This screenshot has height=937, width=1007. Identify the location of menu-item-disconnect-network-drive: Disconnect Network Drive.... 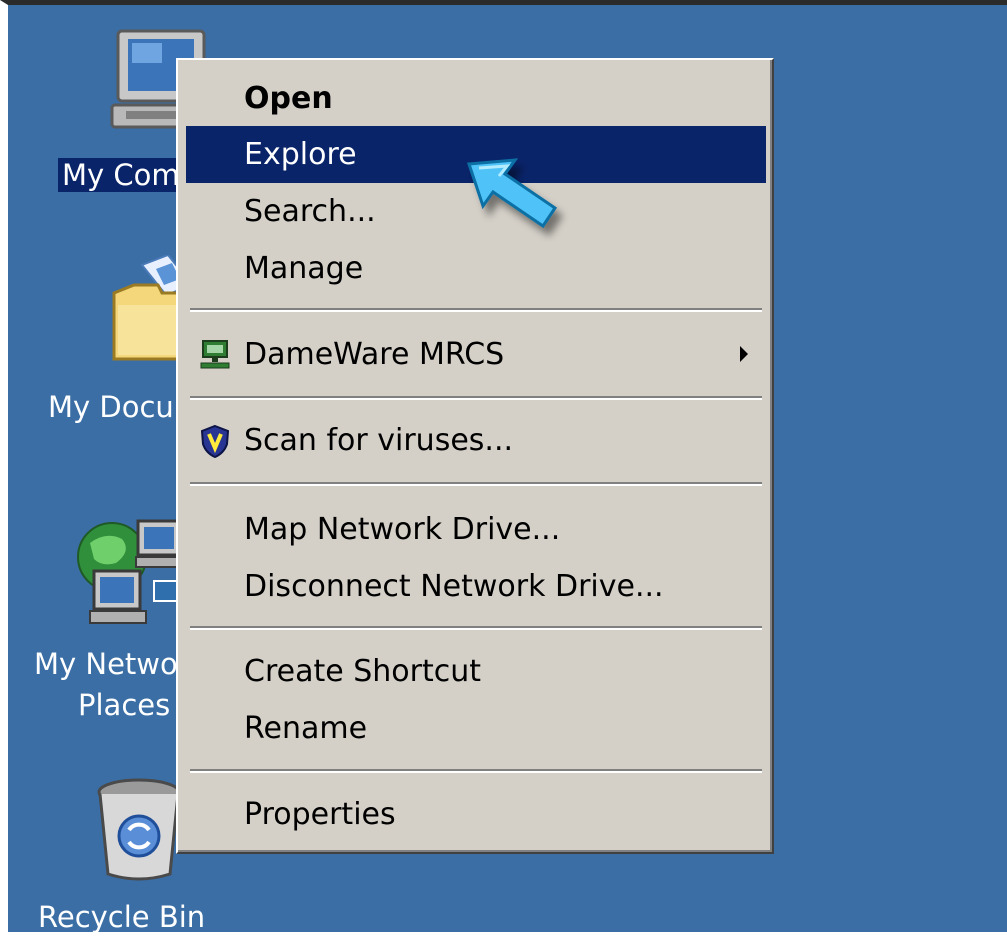
(476, 586).